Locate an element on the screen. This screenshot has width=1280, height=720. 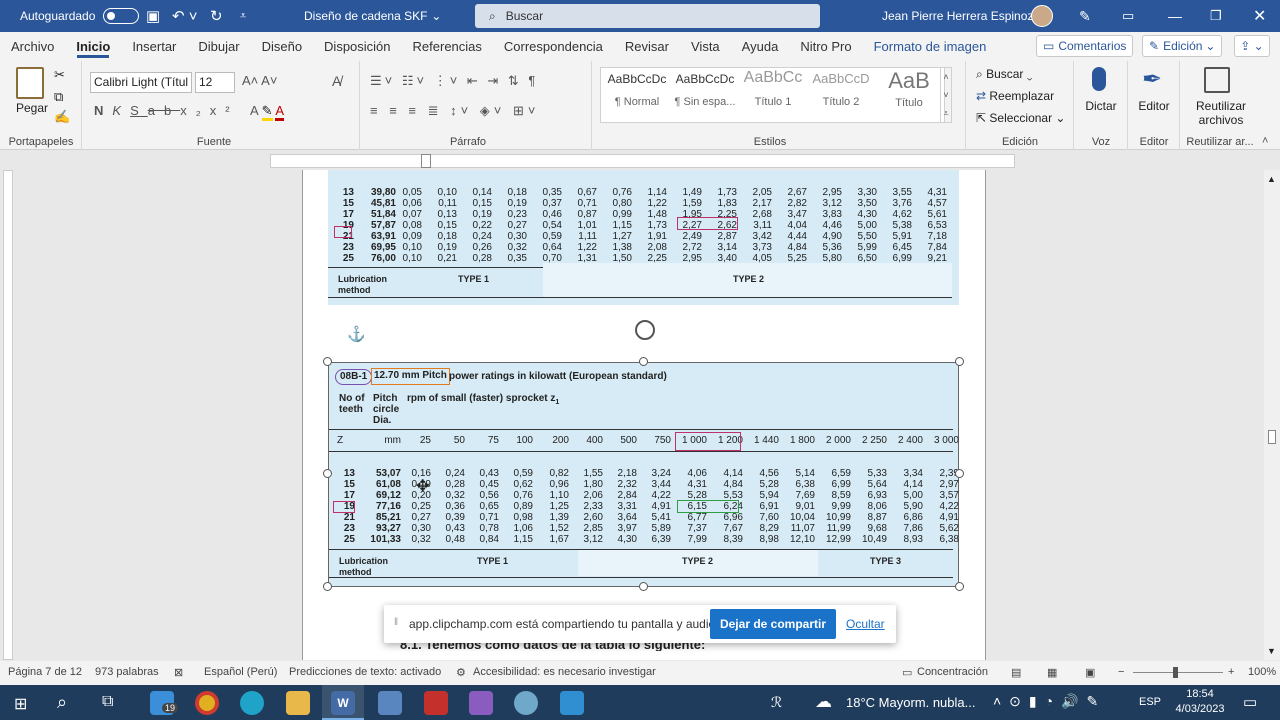
weather-icon: ☁ is located at coordinates (823, 702).